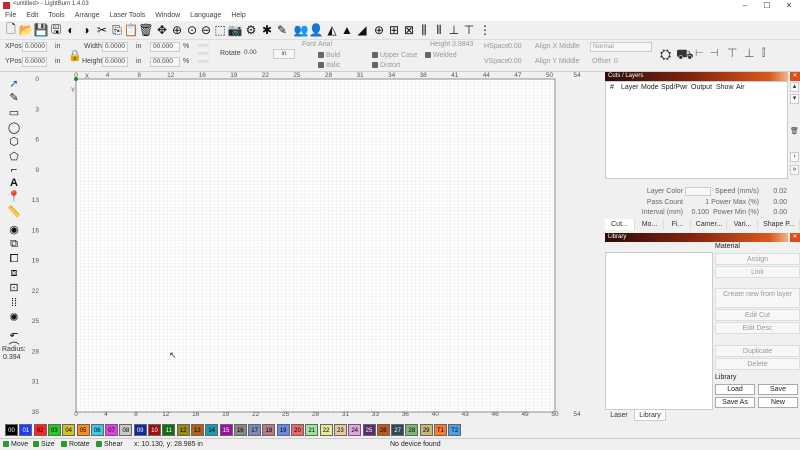 The width and height of the screenshot is (800, 450). Describe the element at coordinates (735, 389) in the screenshot. I see `load-button: Load` at that location.